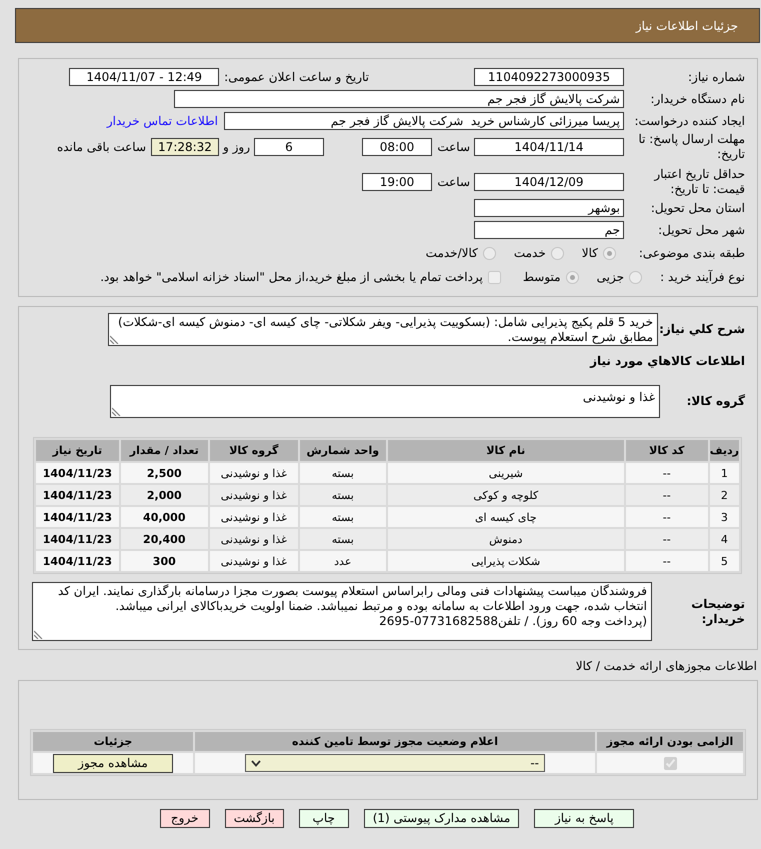  I want to click on table-cell: 4, so click(724, 539).